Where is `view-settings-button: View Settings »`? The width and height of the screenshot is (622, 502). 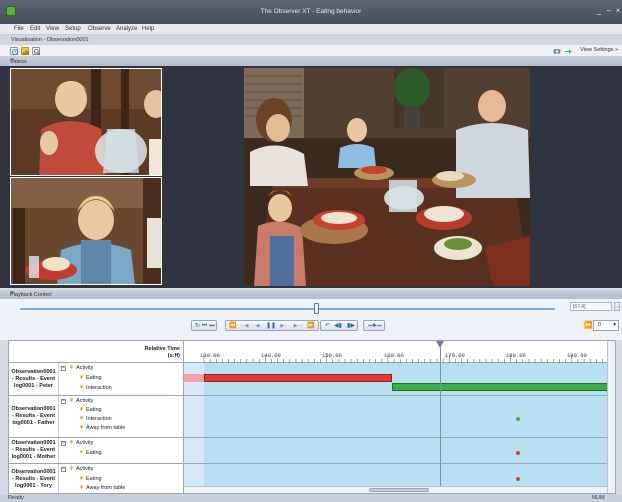 view-settings-button: View Settings » is located at coordinates (599, 50).